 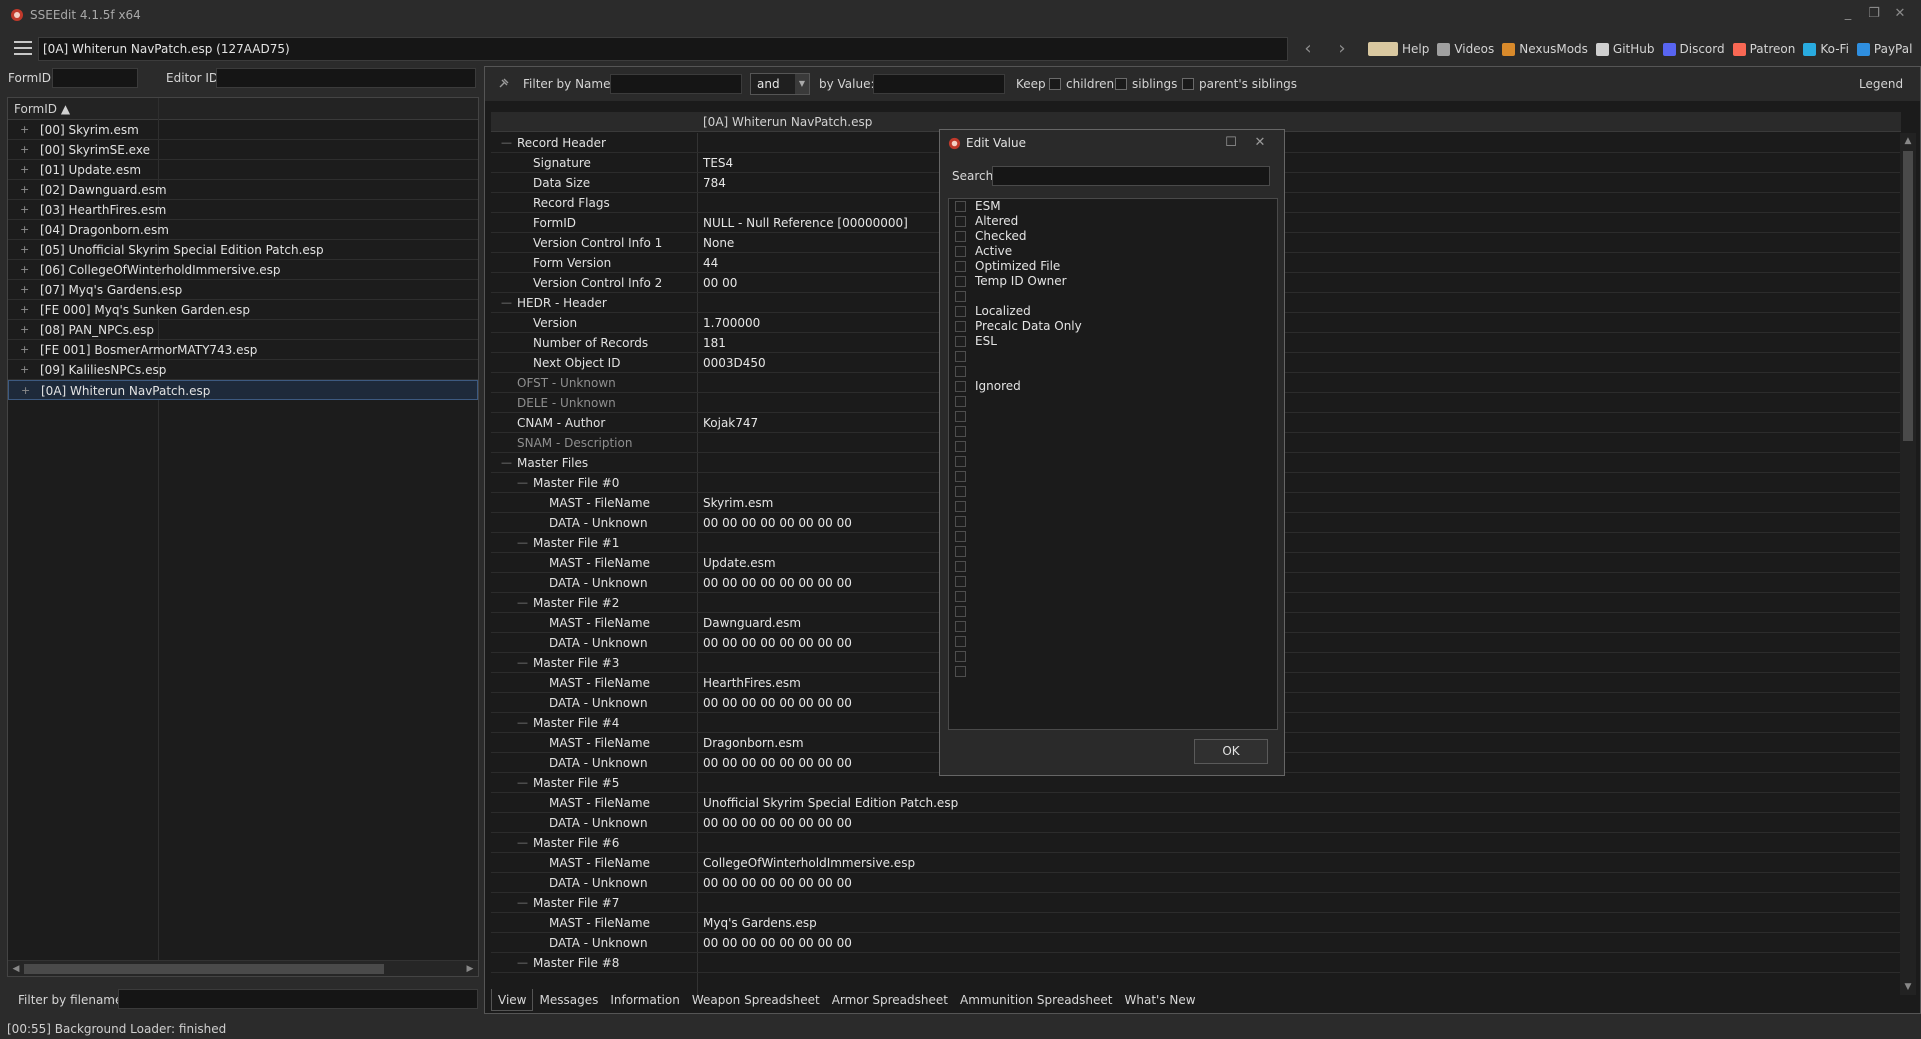 What do you see at coordinates (243, 310) in the screenshot?
I see `tree-item: + [FE 000] Myq's Sunken Garden.esp` at bounding box center [243, 310].